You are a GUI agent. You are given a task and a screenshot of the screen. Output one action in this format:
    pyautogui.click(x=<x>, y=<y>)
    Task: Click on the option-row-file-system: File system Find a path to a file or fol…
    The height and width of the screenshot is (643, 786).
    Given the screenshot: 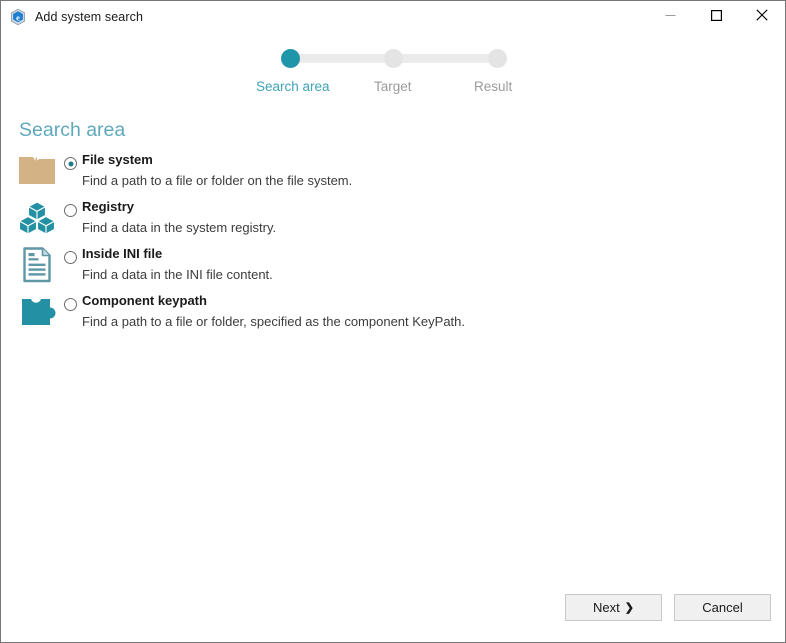 What is the action you would take?
    pyautogui.click(x=393, y=174)
    